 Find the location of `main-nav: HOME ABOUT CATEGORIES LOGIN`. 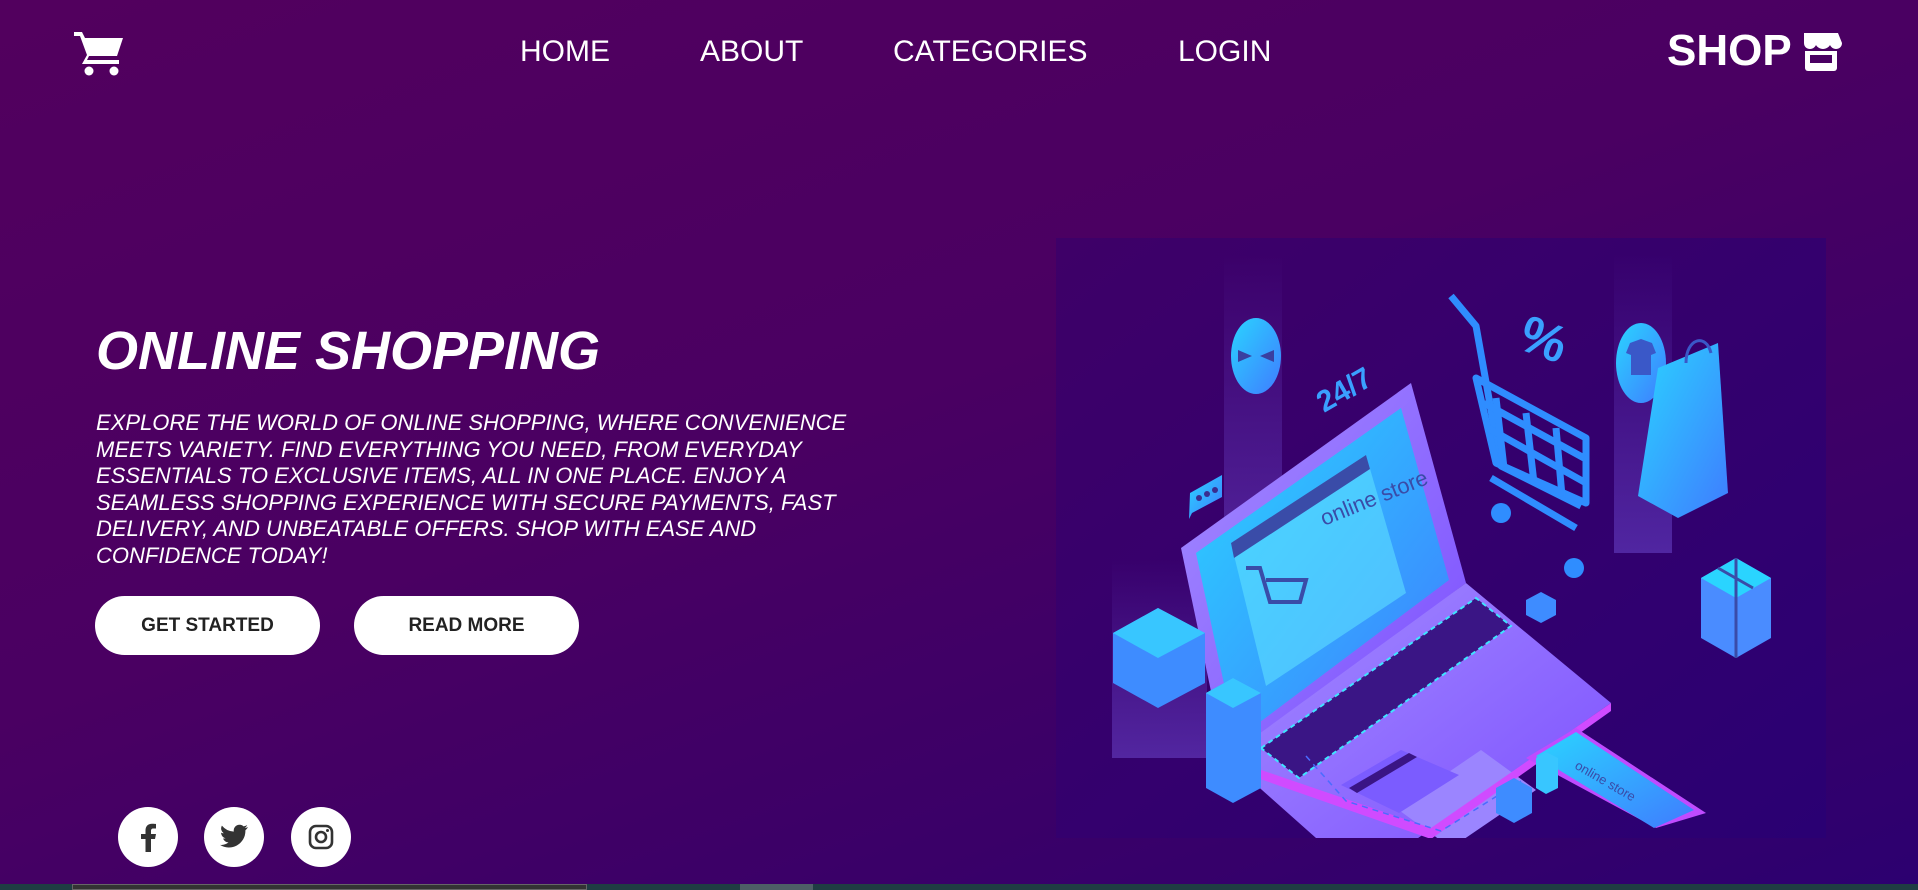

main-nav: HOME ABOUT CATEGORIES LOGIN is located at coordinates (959, 52).